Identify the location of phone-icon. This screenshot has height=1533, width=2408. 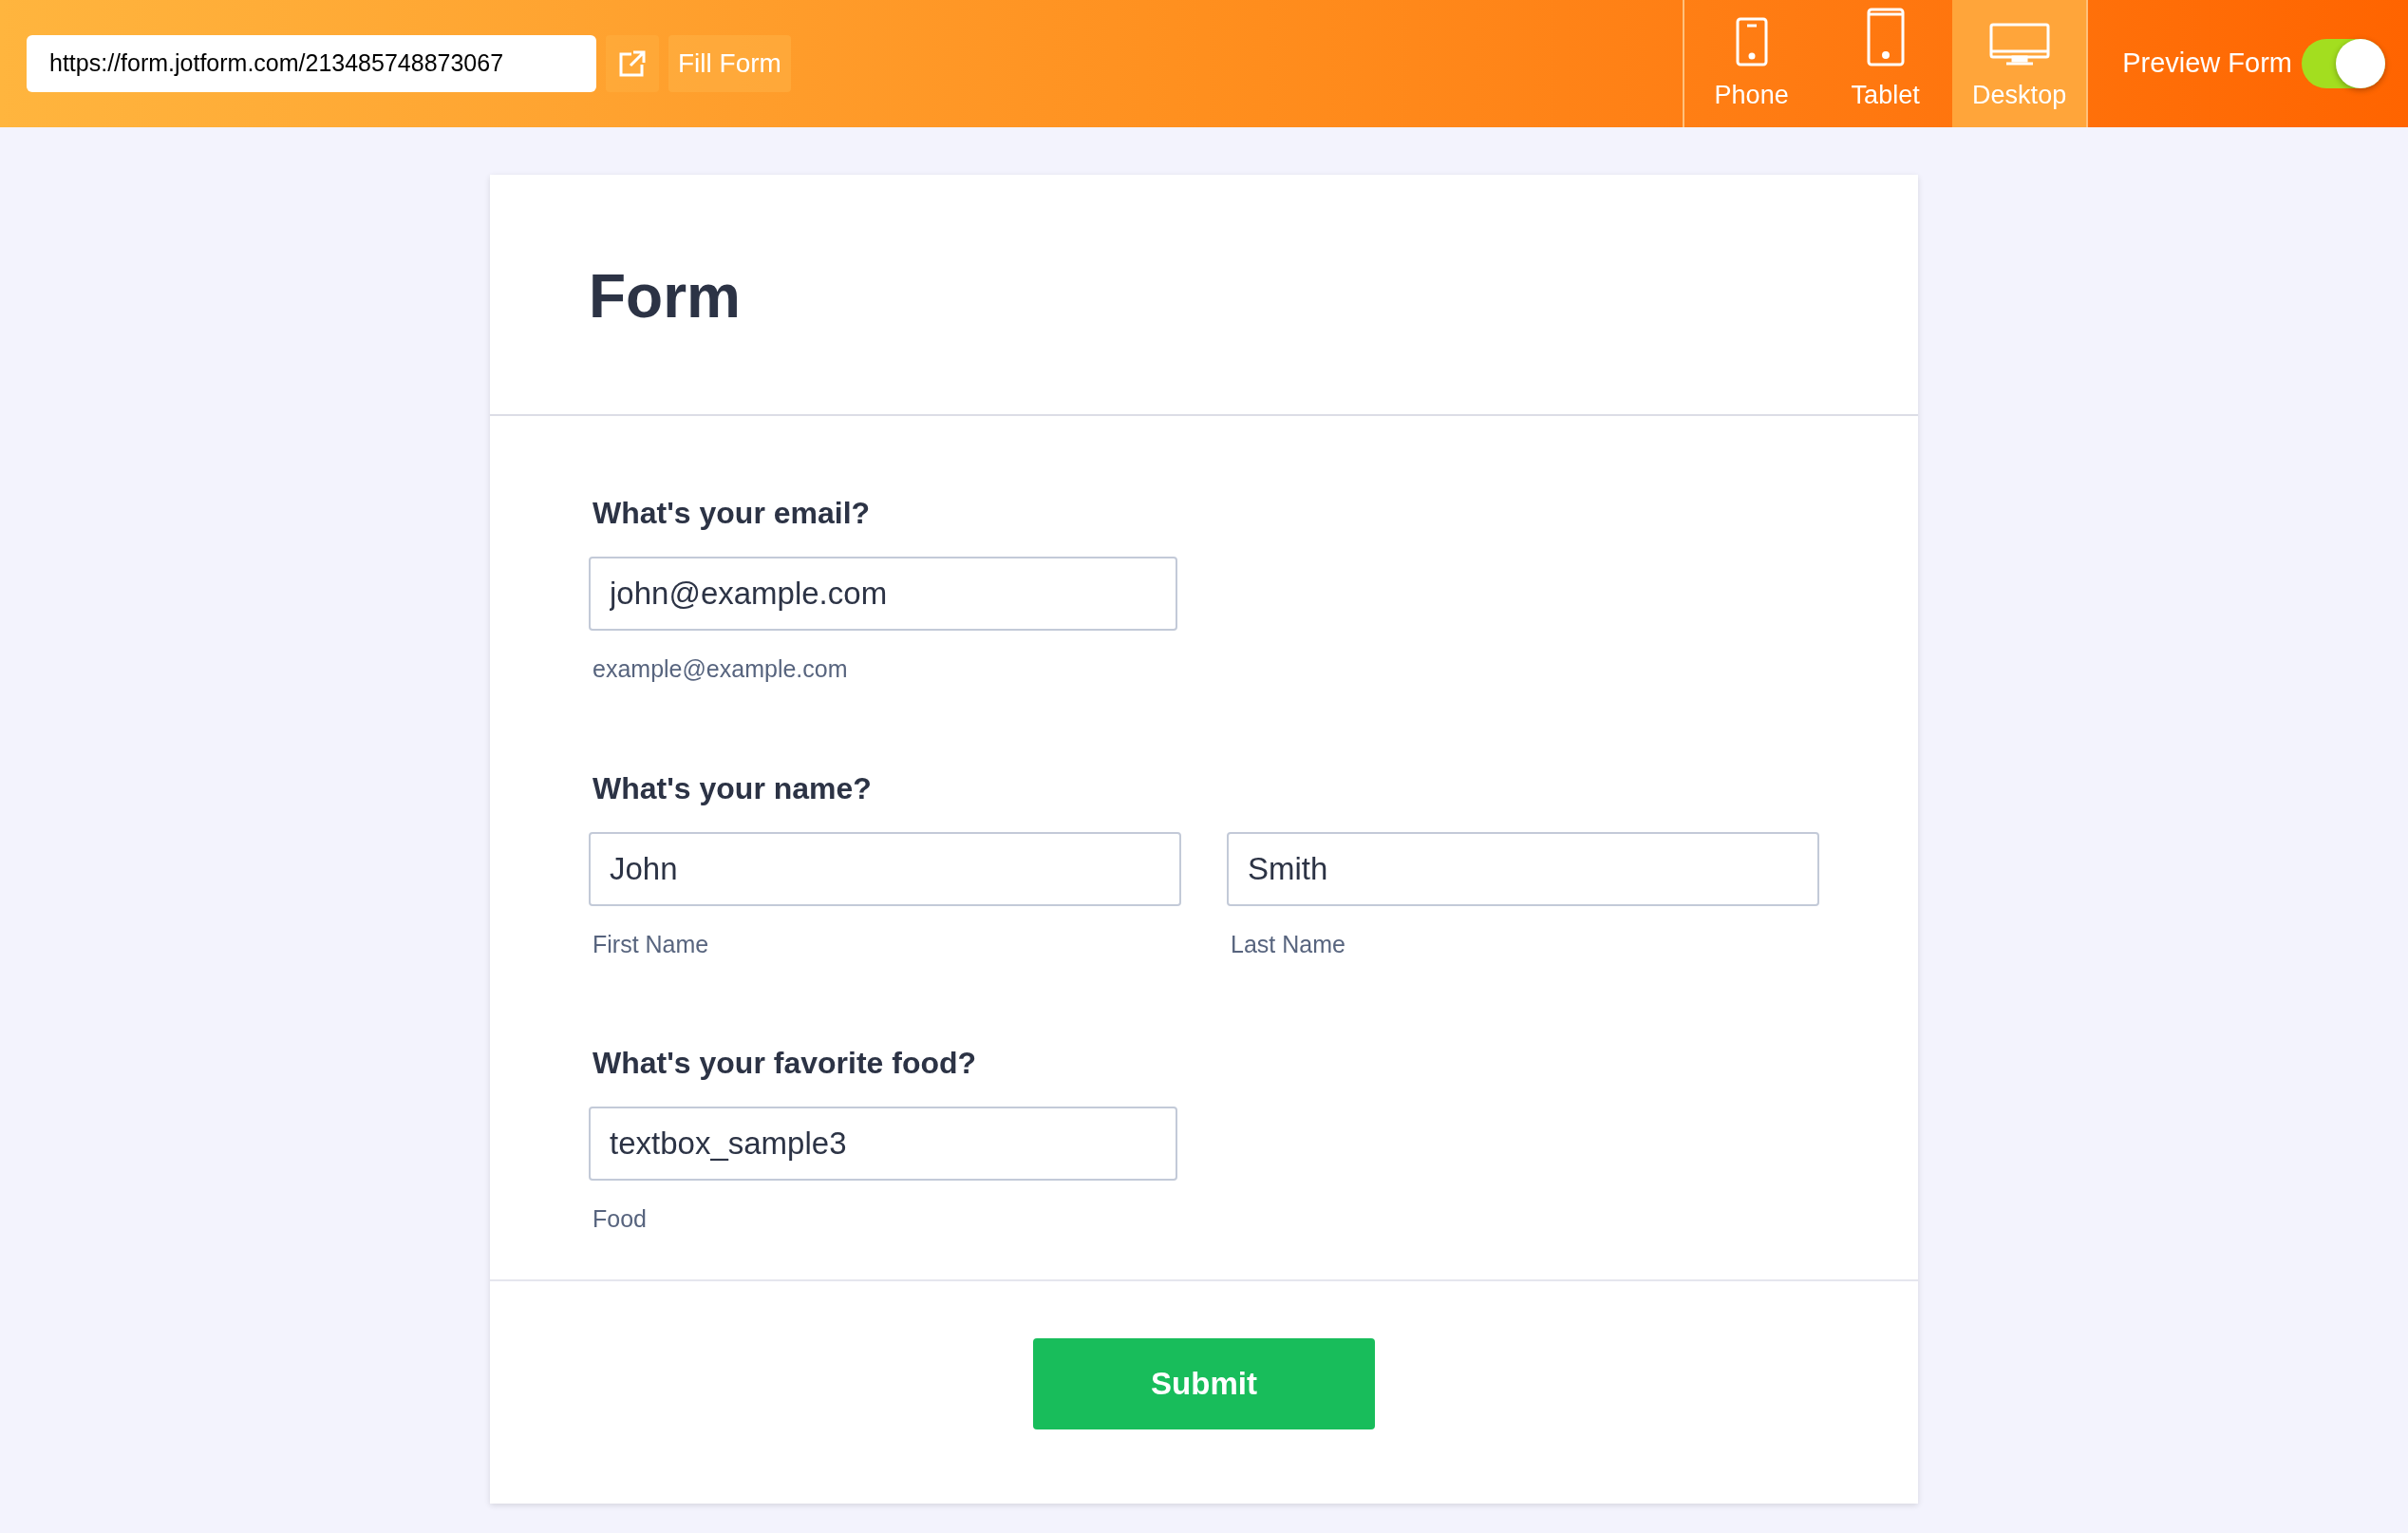
(1751, 41).